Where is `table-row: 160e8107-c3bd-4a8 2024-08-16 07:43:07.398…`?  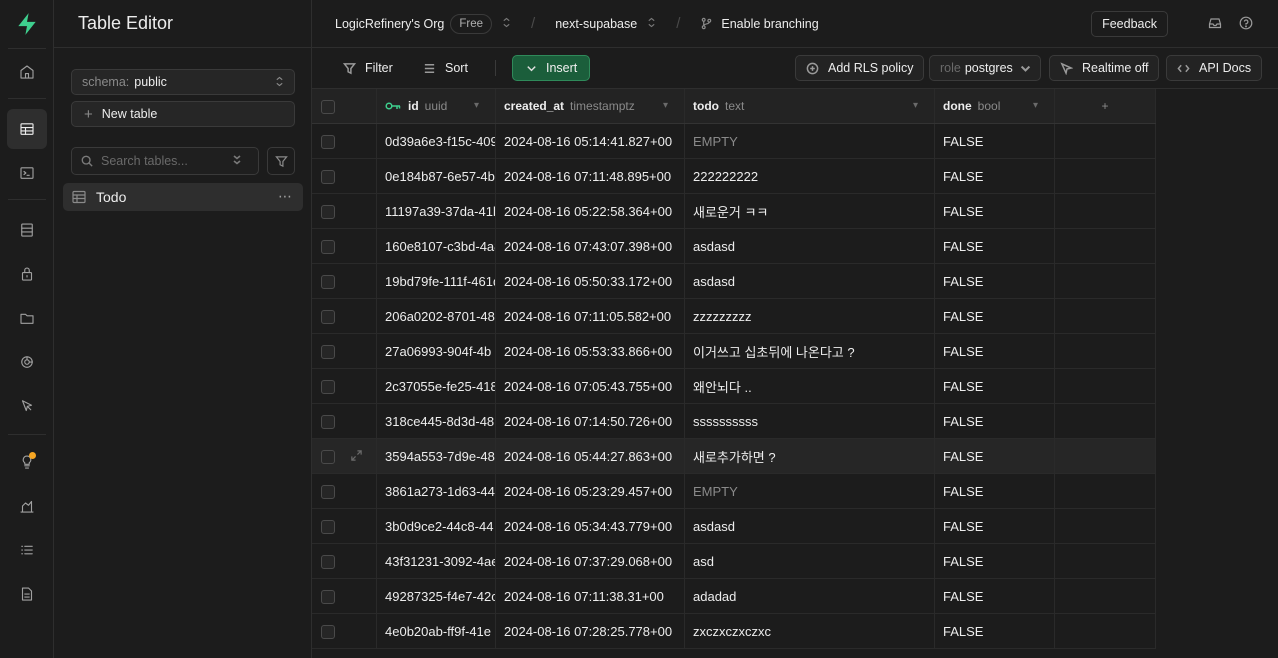 table-row: 160e8107-c3bd-4a8 2024-08-16 07:43:07.398… is located at coordinates (734, 246).